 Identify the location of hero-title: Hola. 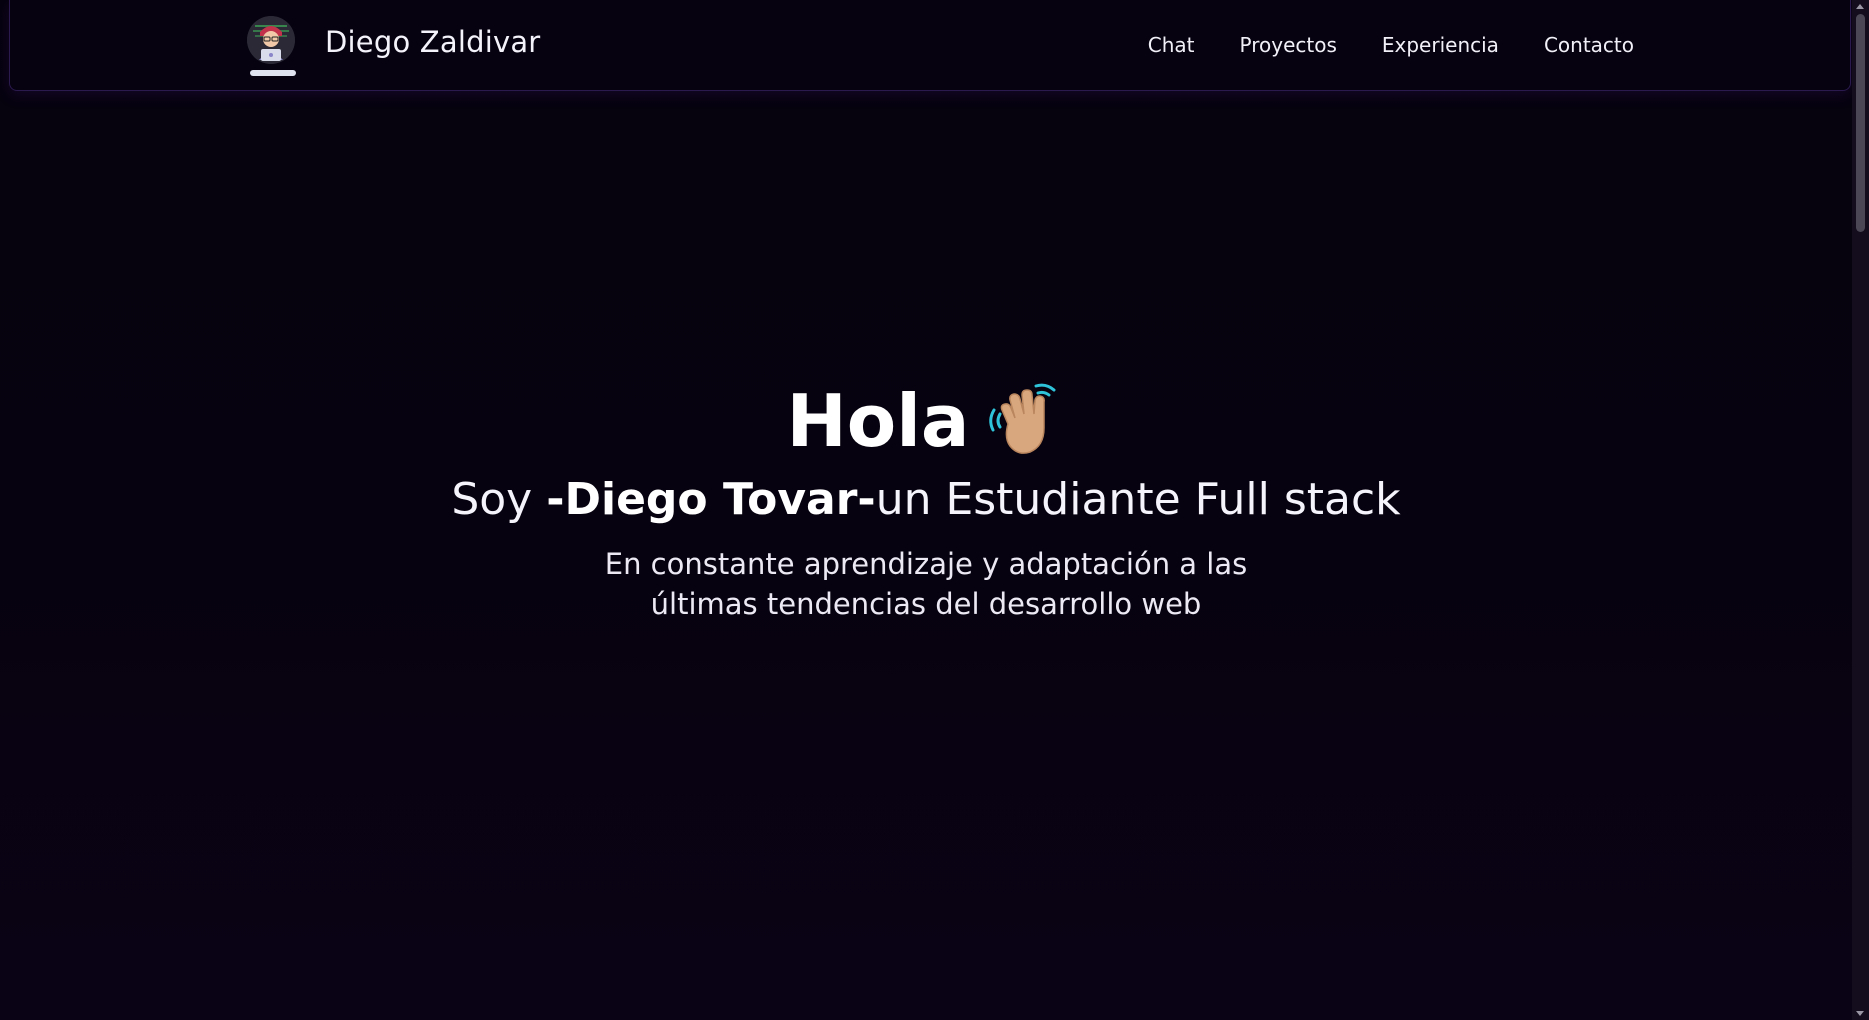
(926, 421).